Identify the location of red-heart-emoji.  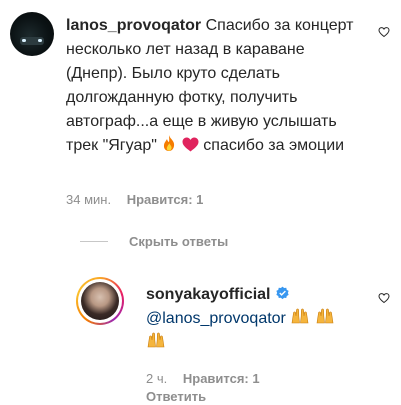
(190, 144).